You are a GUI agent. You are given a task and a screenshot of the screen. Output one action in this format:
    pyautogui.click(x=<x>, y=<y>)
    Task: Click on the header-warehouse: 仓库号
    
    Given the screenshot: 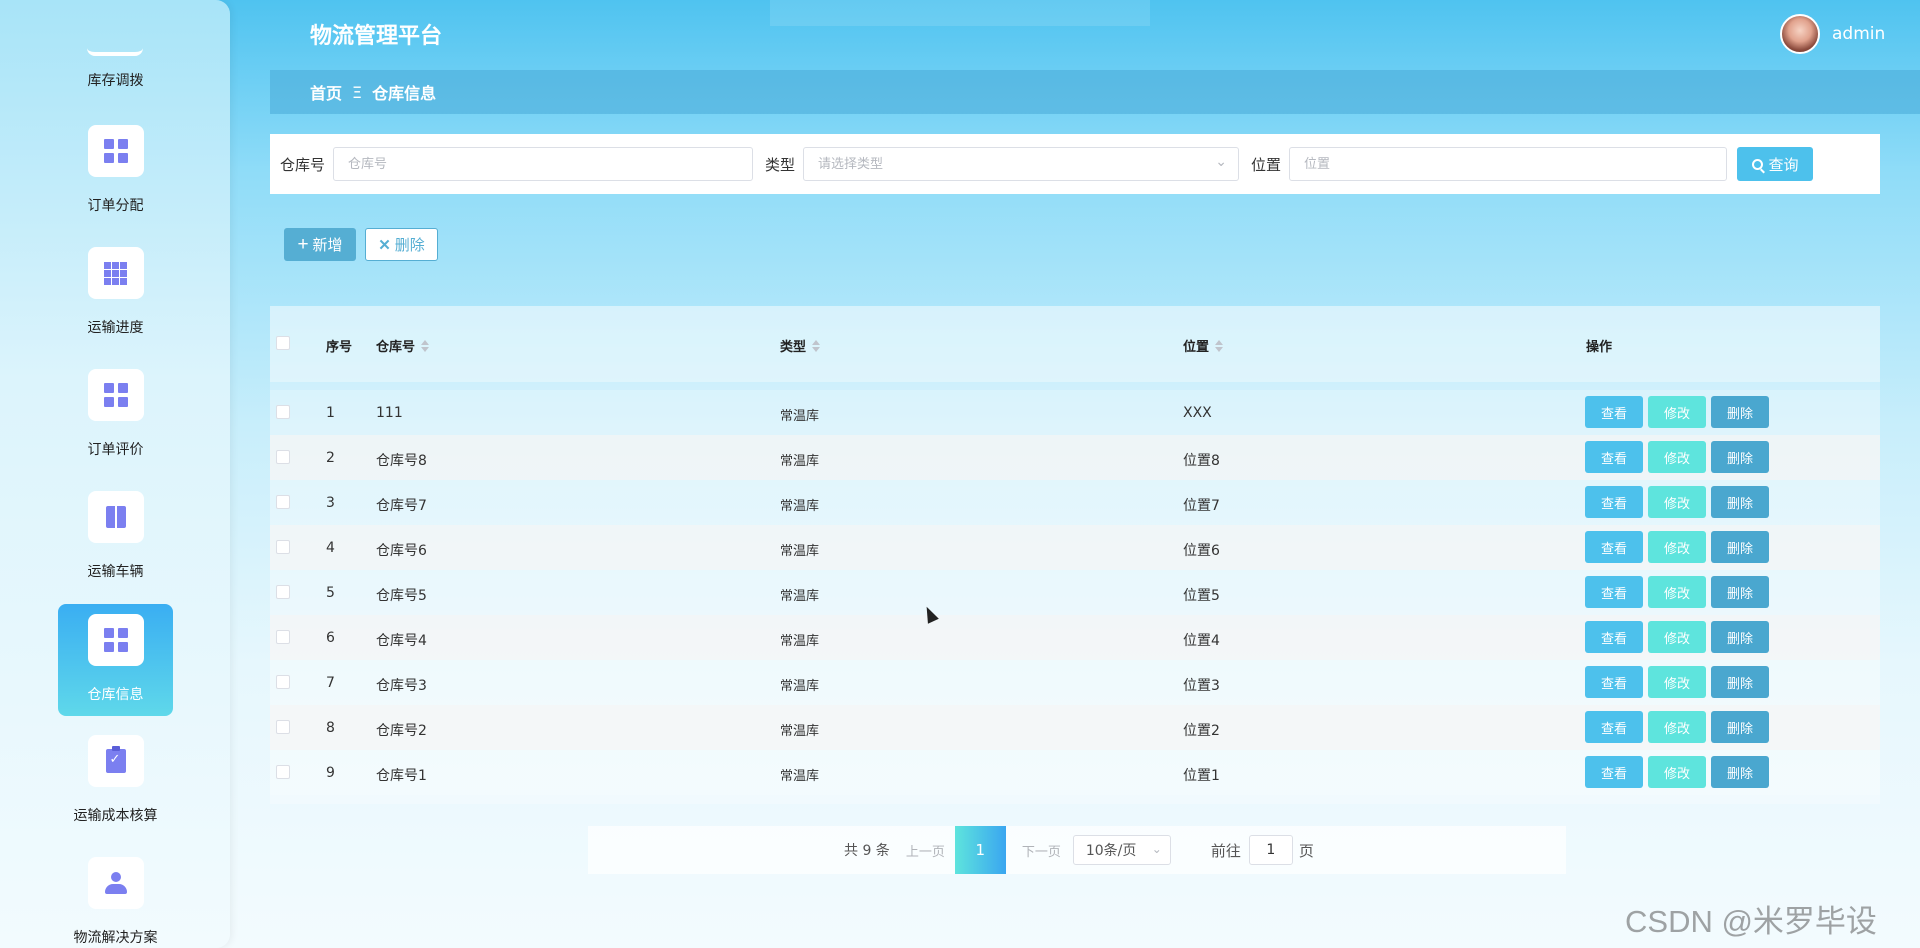 What is the action you would take?
    pyautogui.click(x=403, y=345)
    